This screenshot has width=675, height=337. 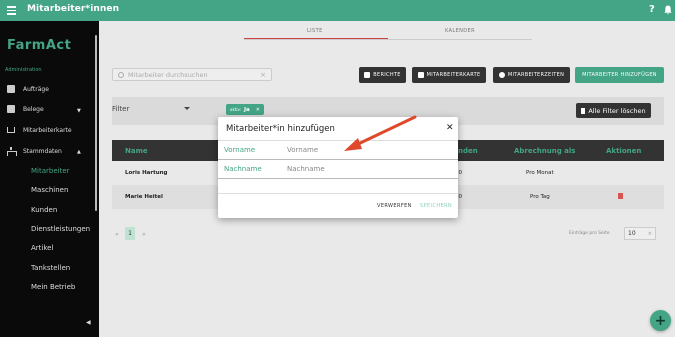 I want to click on sidebar-item-stammdaten: Stammdaten, so click(x=34, y=151).